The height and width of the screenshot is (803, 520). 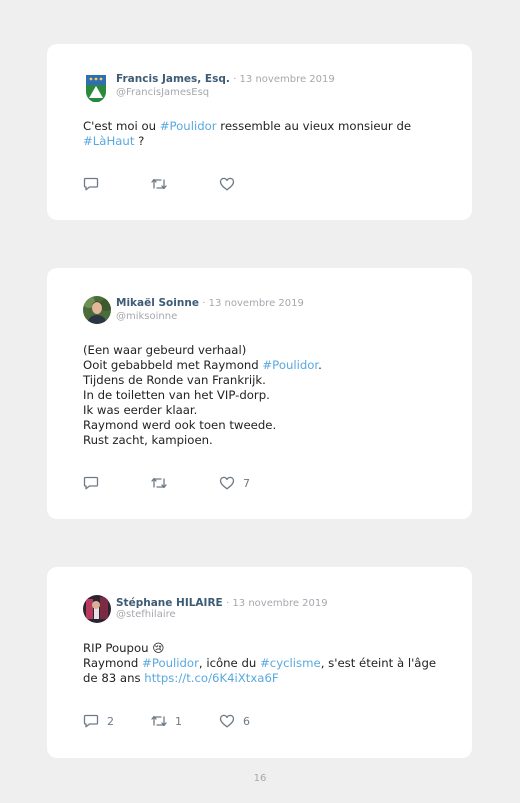 What do you see at coordinates (162, 92) in the screenshot?
I see `author-handle: @FrancisJamesEsq` at bounding box center [162, 92].